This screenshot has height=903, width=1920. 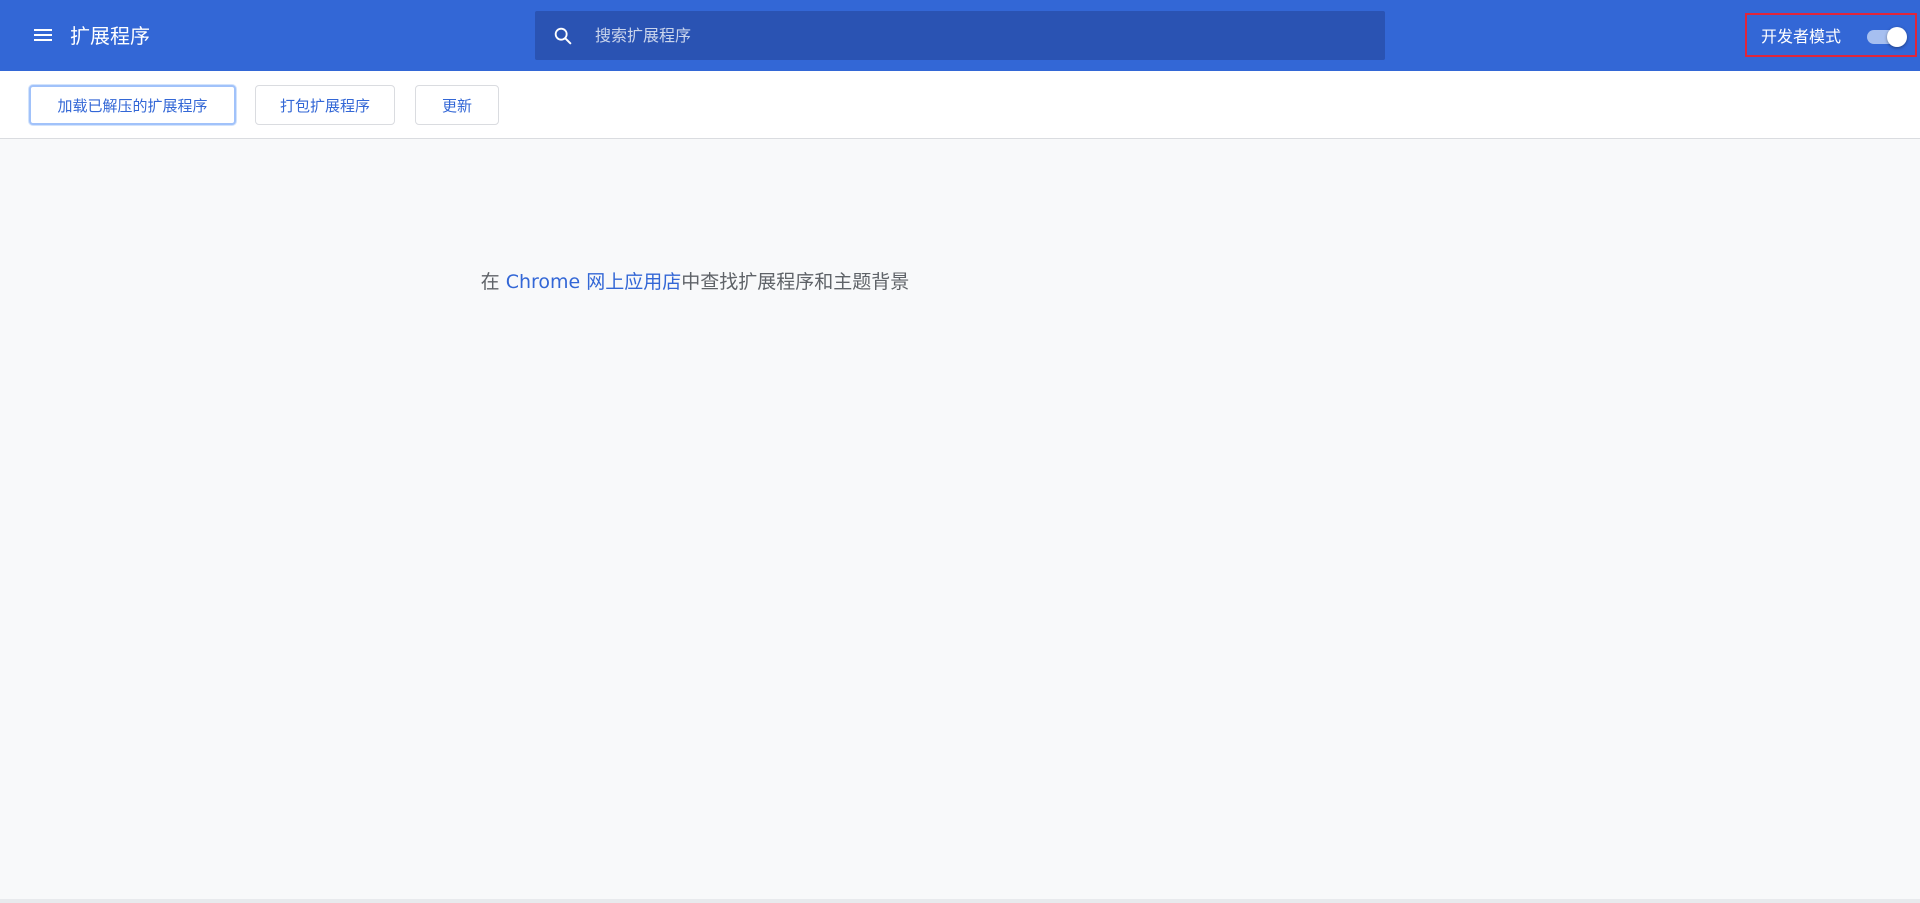 I want to click on app-header: 扩展程序 开发者模式, so click(x=960, y=35).